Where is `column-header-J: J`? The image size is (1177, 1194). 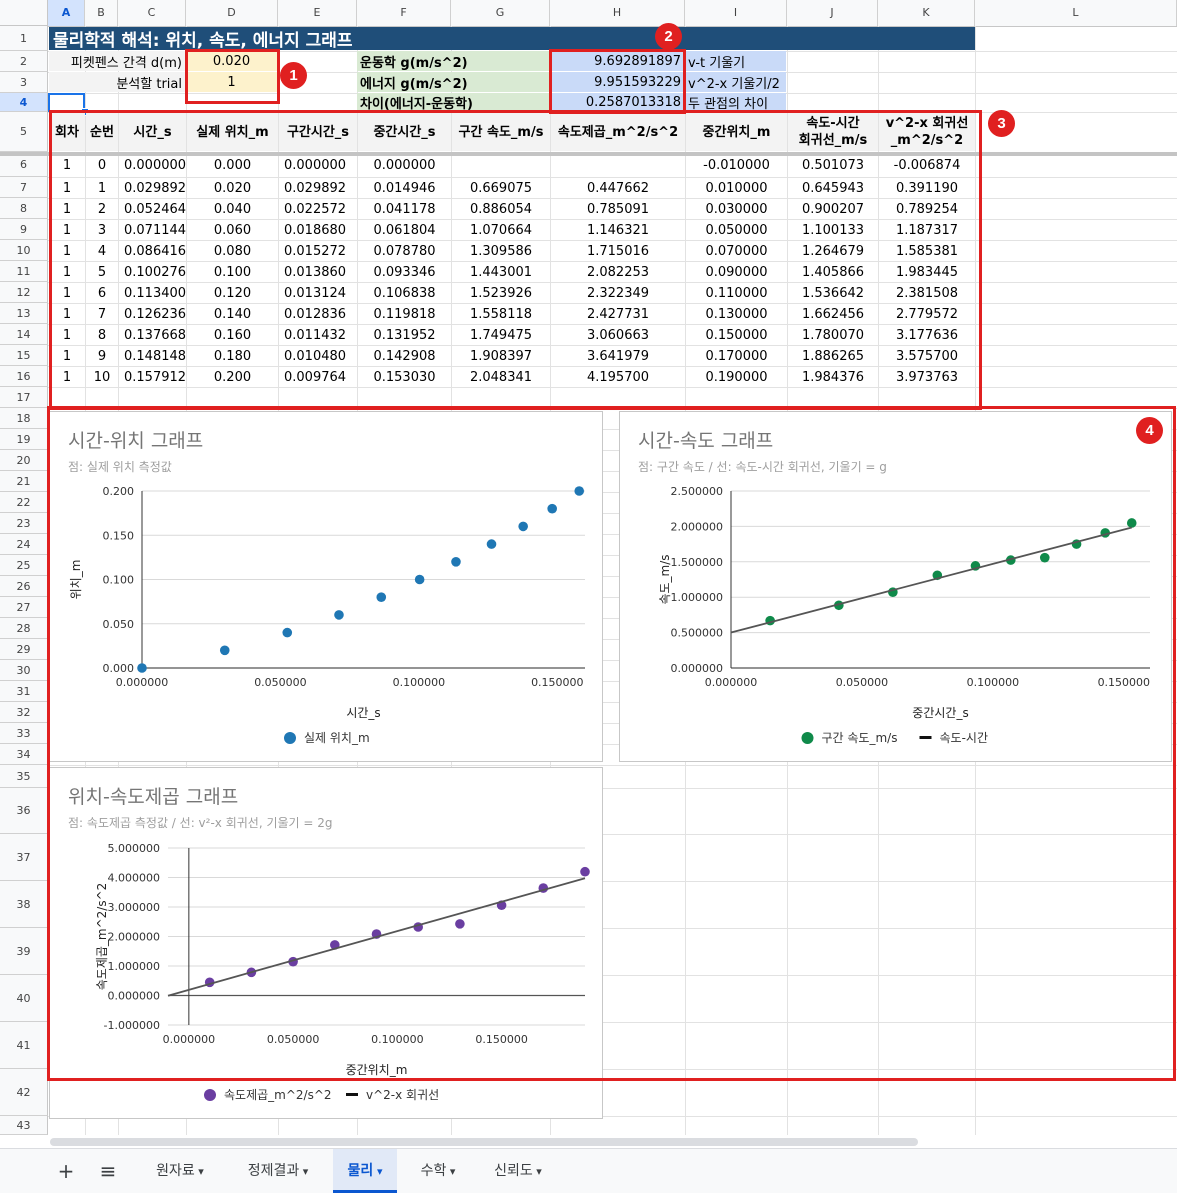 column-header-J: J is located at coordinates (832, 13).